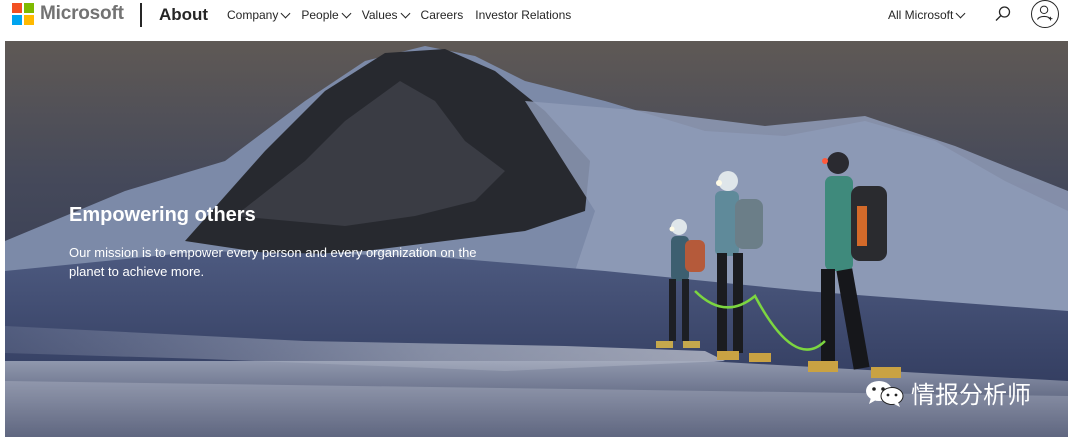 This screenshot has height=440, width=1080. I want to click on all-microsoft-menu: All Microsoft, so click(927, 15).